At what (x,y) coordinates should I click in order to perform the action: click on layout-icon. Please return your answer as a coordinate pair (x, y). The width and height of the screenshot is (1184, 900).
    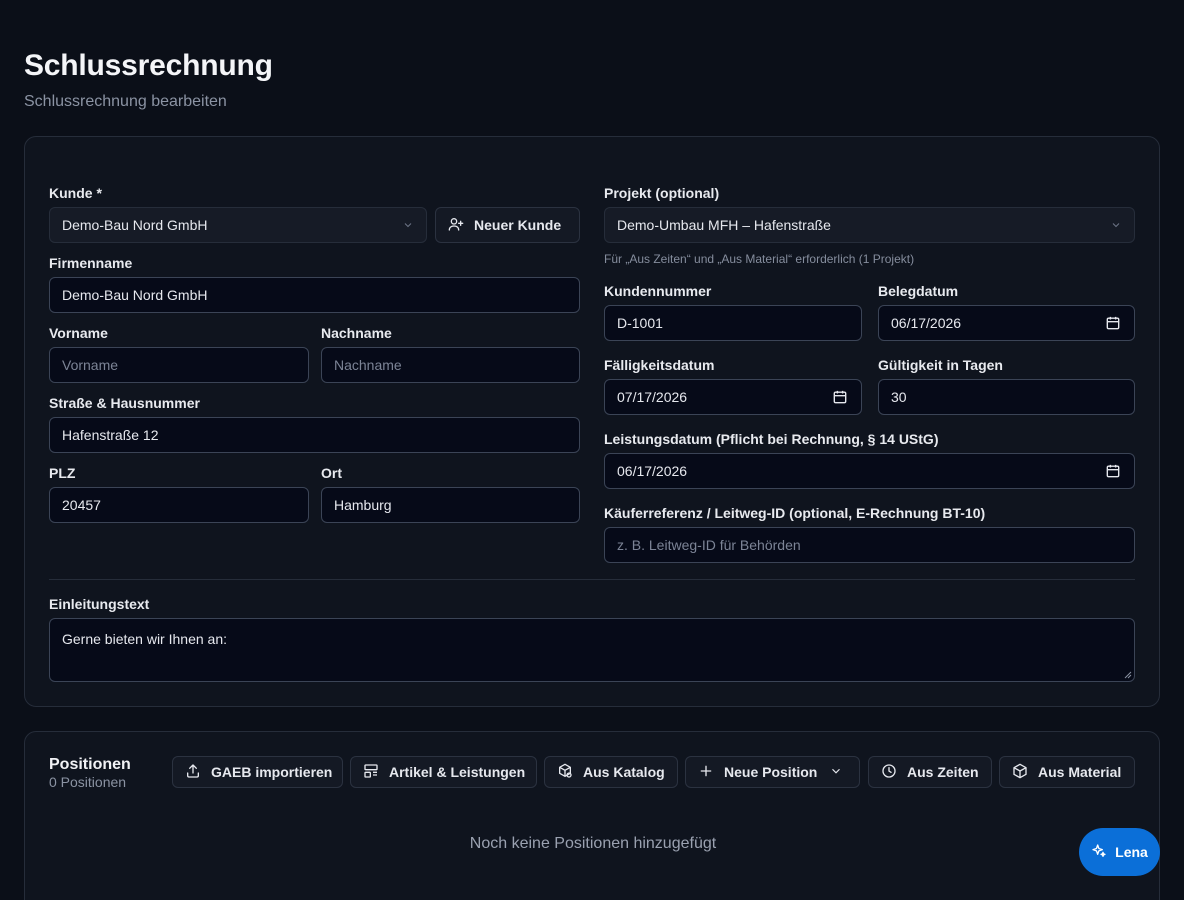
    Looking at the image, I should click on (371, 772).